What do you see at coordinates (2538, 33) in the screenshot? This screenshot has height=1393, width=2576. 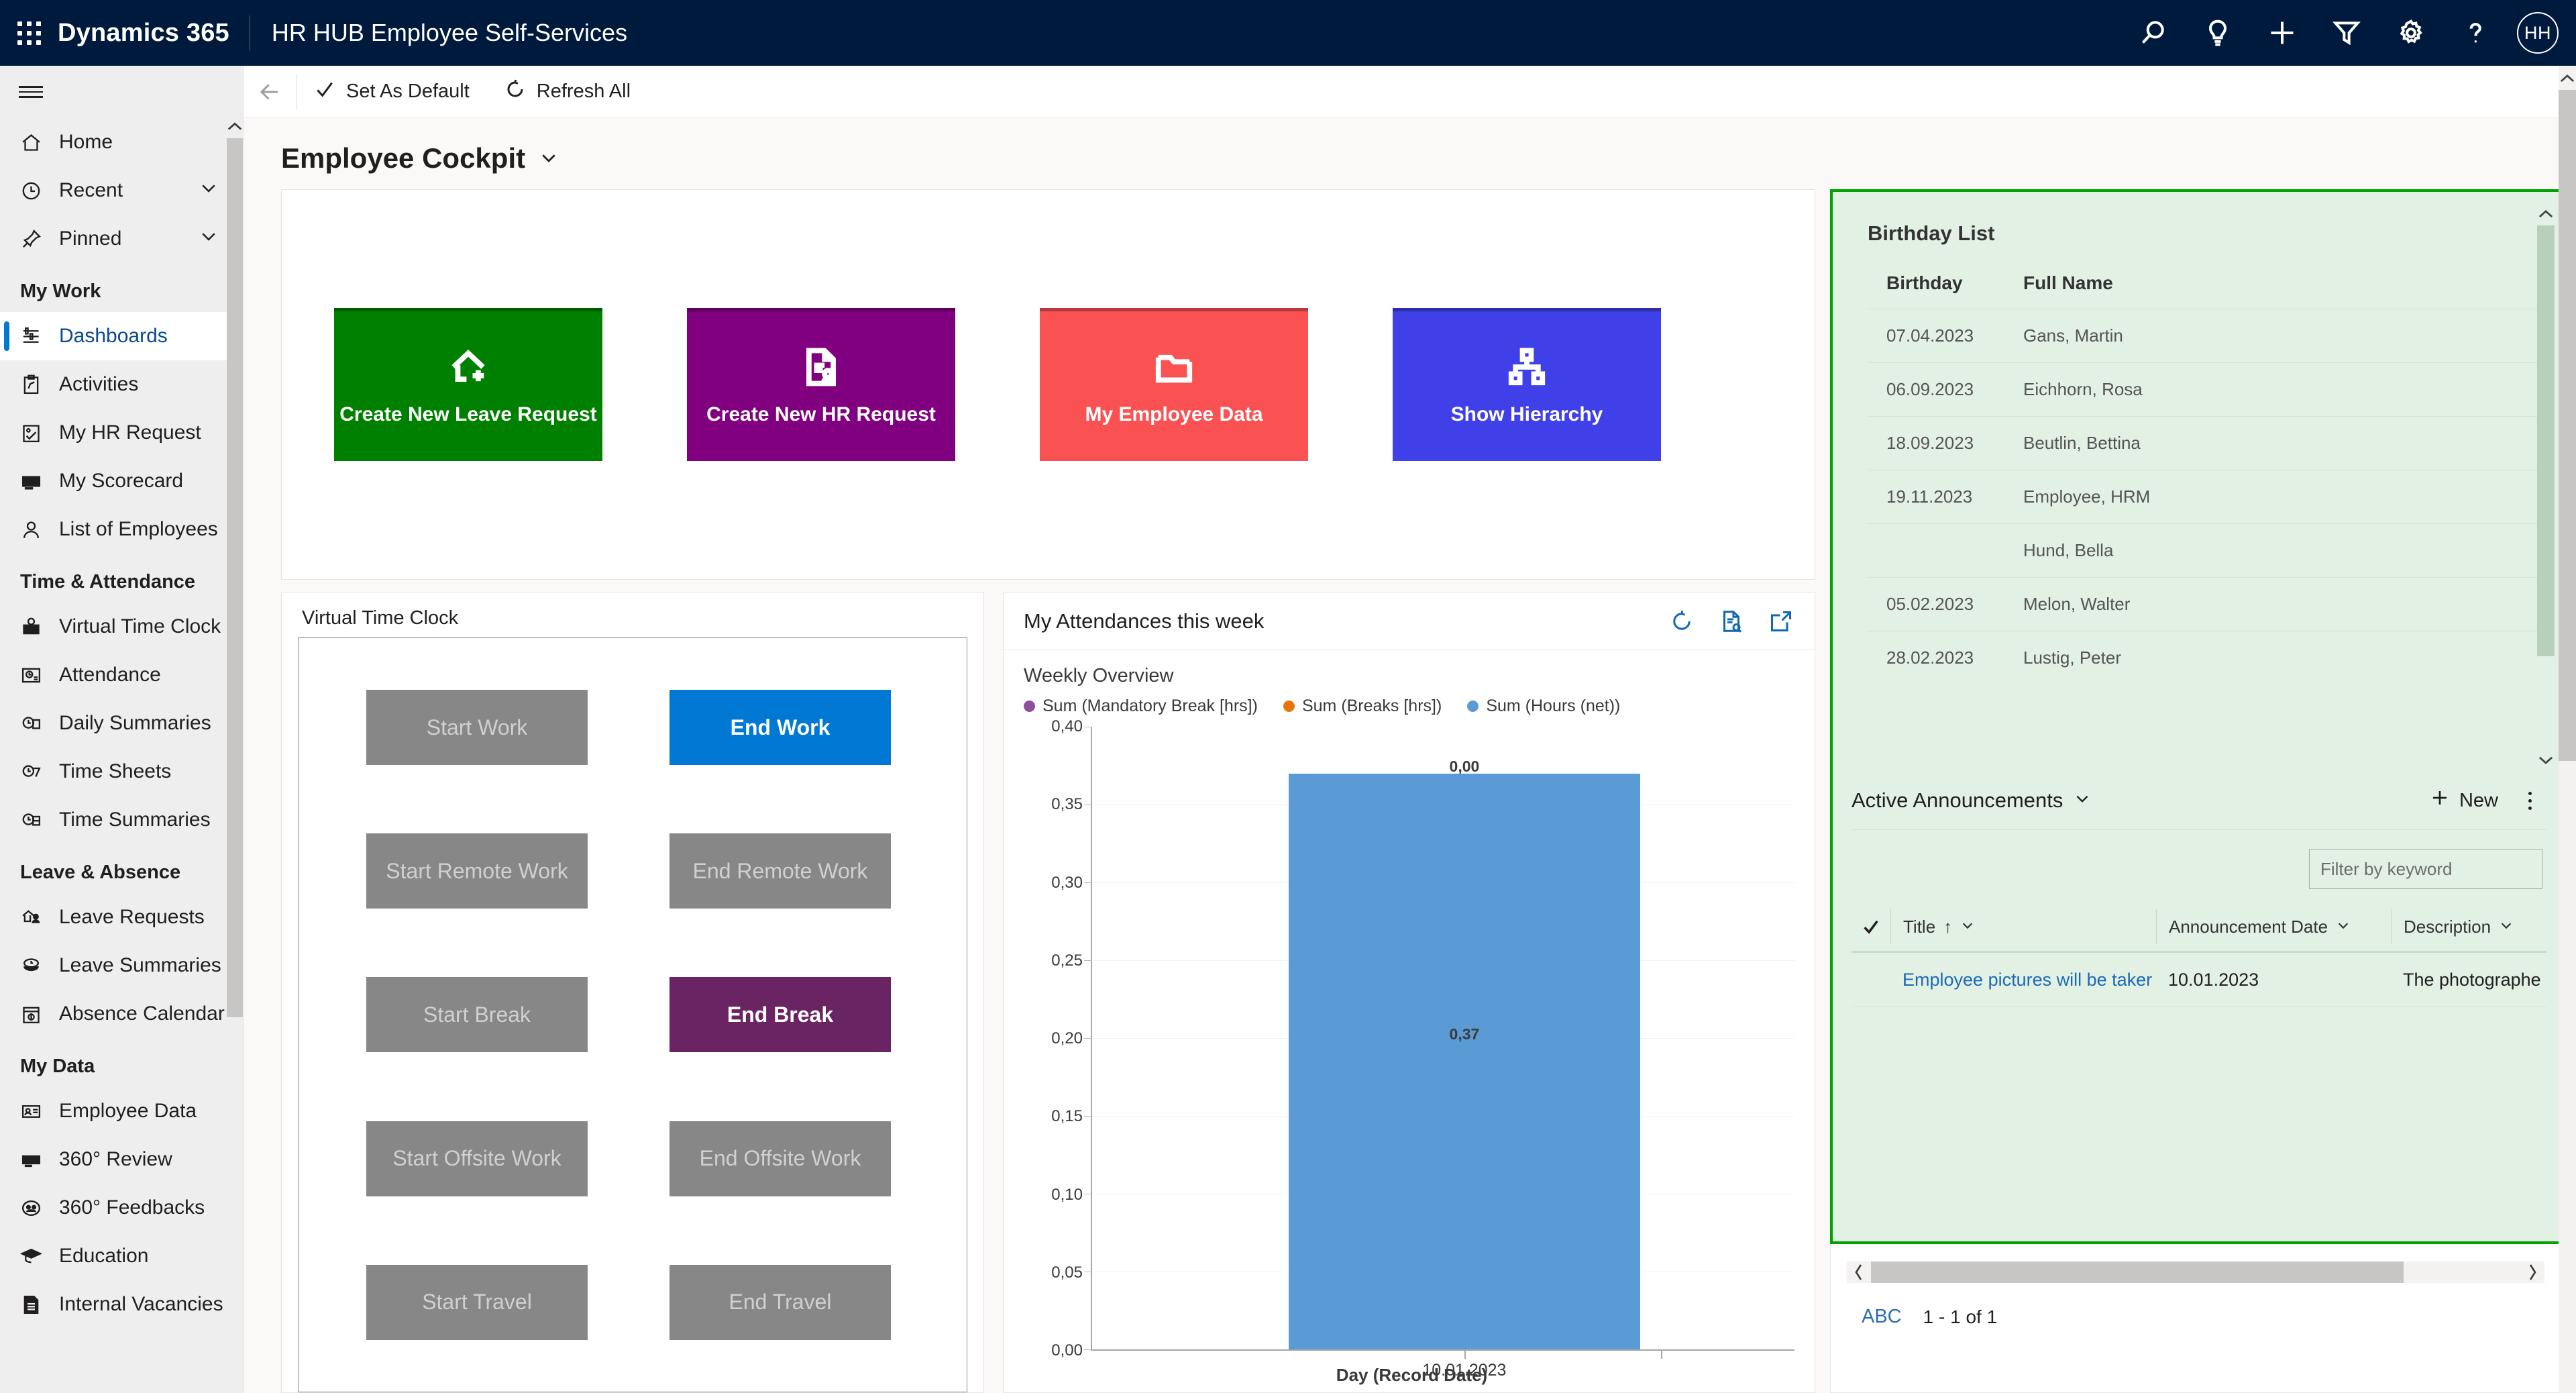 I see `avatar: HH` at bounding box center [2538, 33].